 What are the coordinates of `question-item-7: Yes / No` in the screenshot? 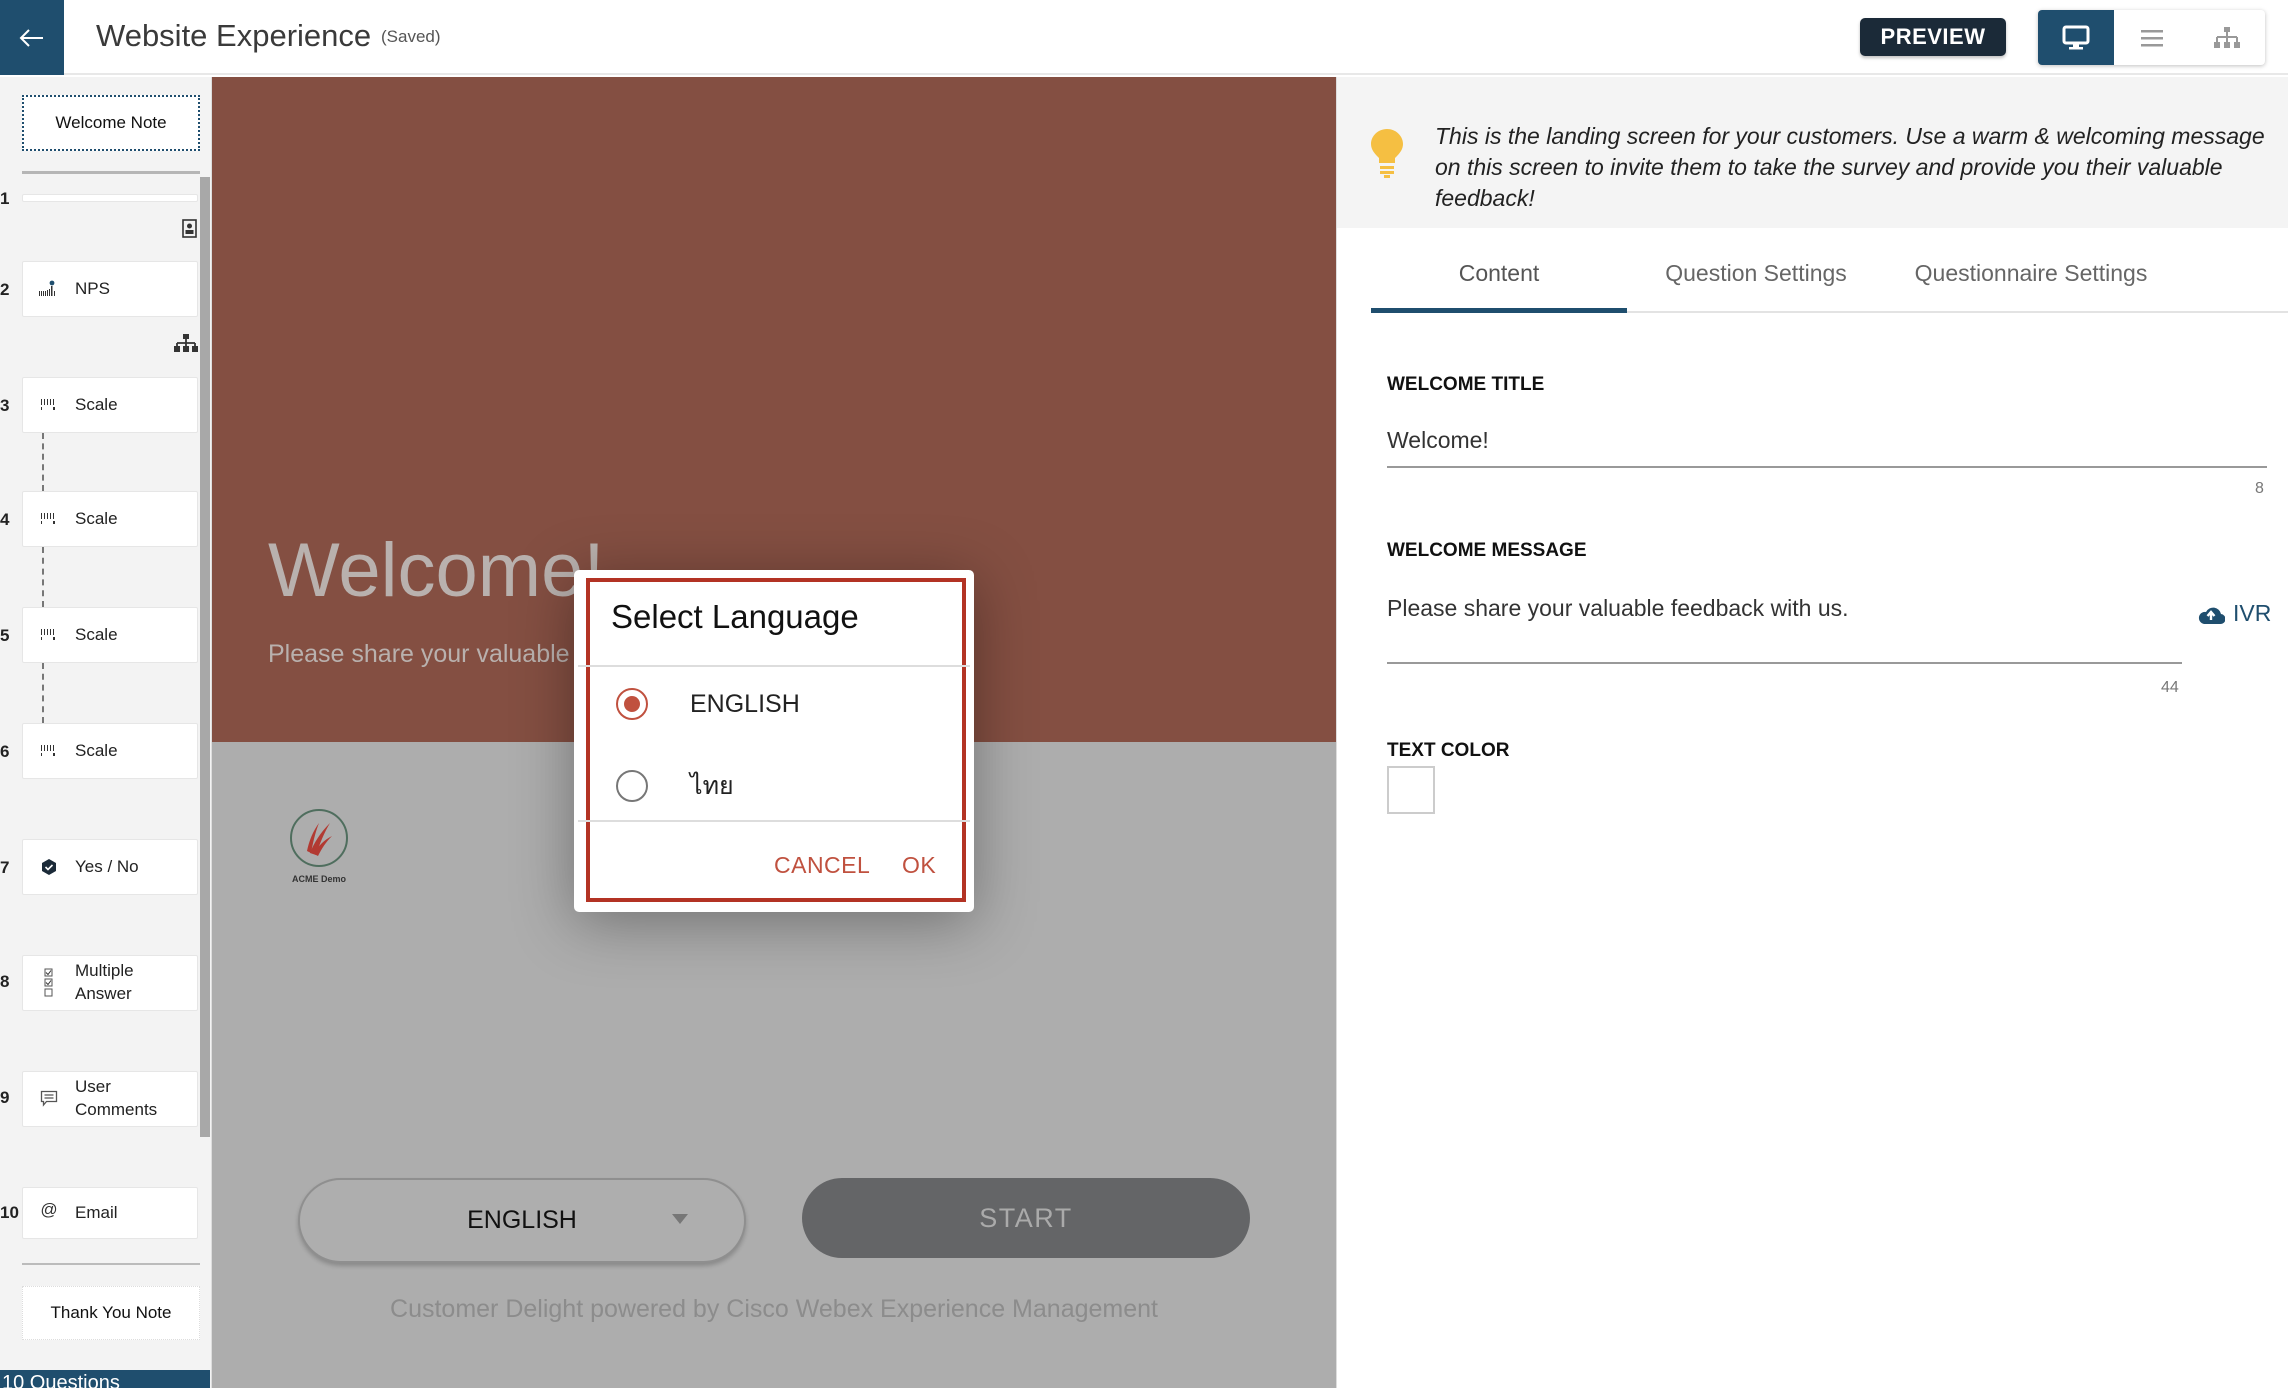 It's located at (110, 867).